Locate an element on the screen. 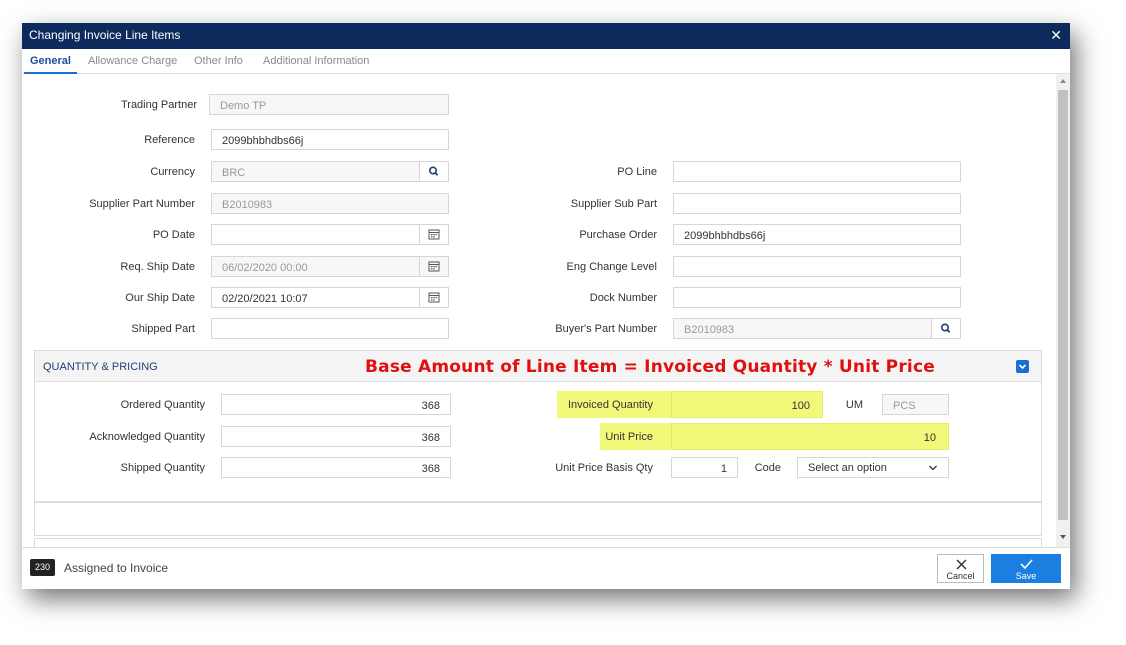 This screenshot has height=645, width=1126. reference-label: Reference is located at coordinates (169, 140).